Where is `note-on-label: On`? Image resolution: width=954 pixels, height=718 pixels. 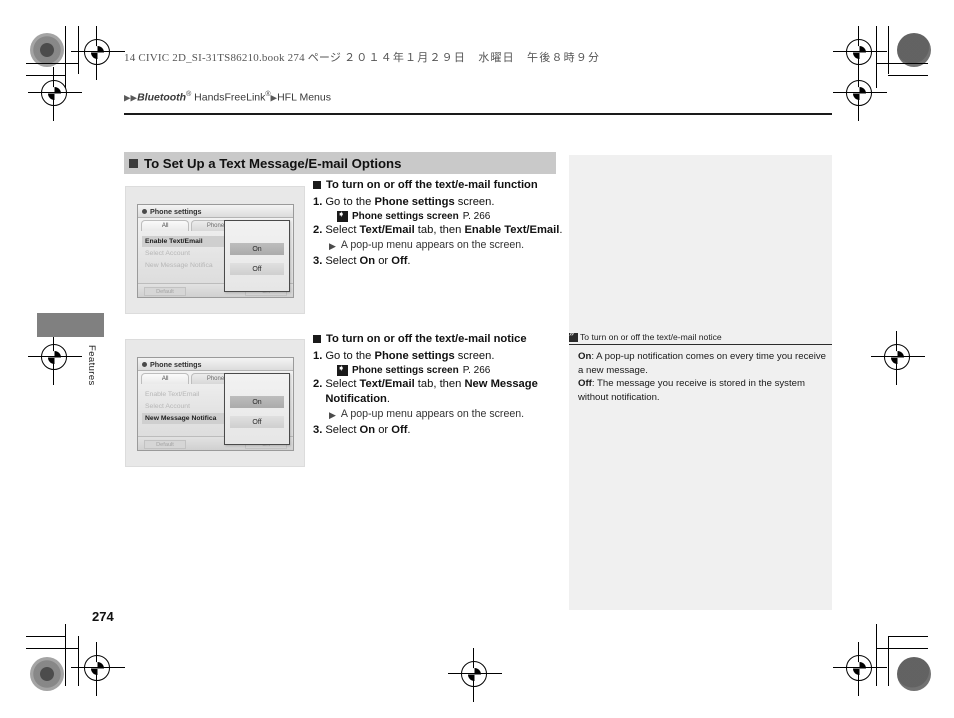
note-on-label: On is located at coordinates (585, 356).